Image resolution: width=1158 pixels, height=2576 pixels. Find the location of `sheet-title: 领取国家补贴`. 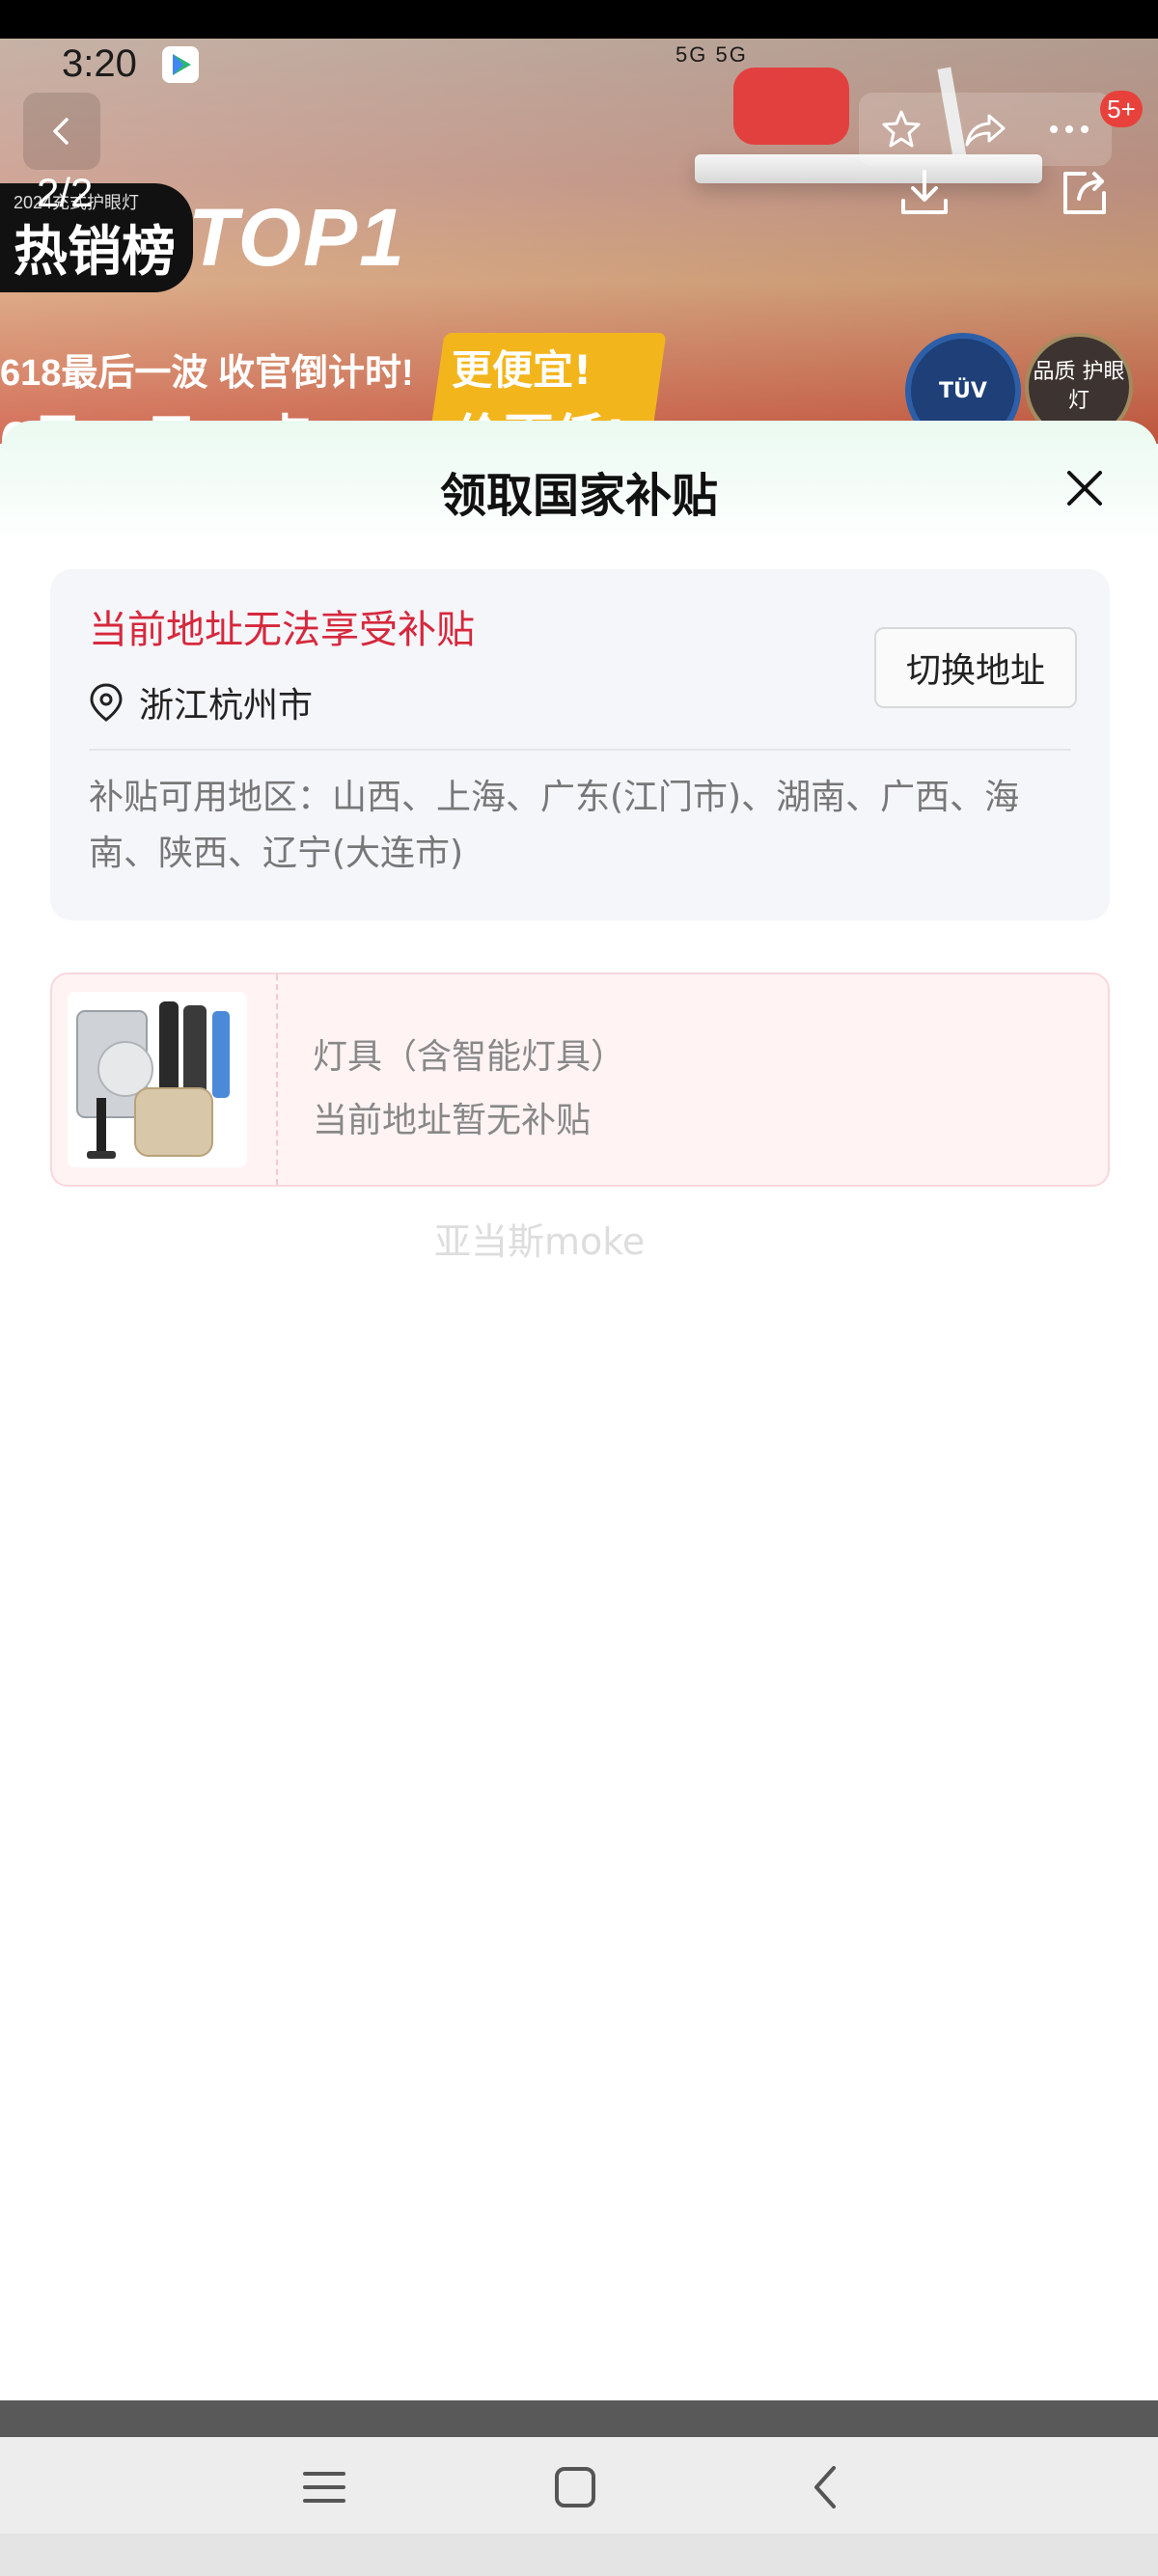

sheet-title: 领取国家补贴 is located at coordinates (578, 496).